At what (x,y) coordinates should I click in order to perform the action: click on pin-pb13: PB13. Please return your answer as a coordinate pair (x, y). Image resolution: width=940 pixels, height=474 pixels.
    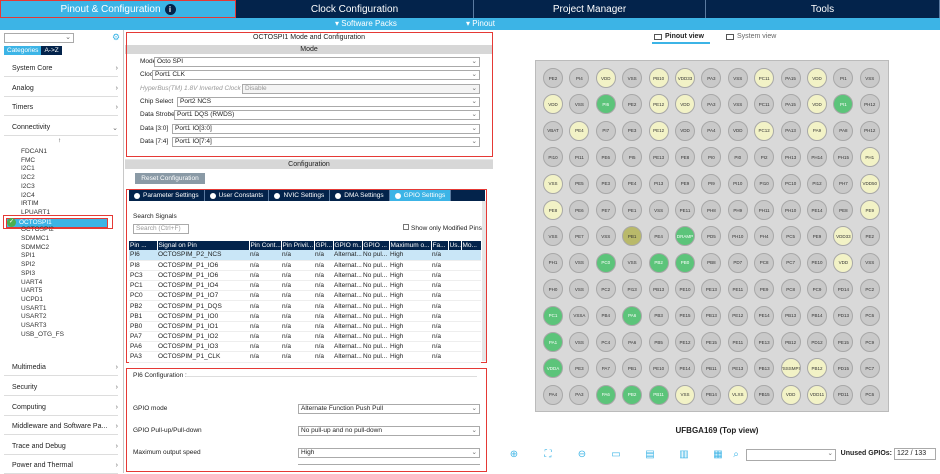
    Looking at the image, I should click on (711, 315).